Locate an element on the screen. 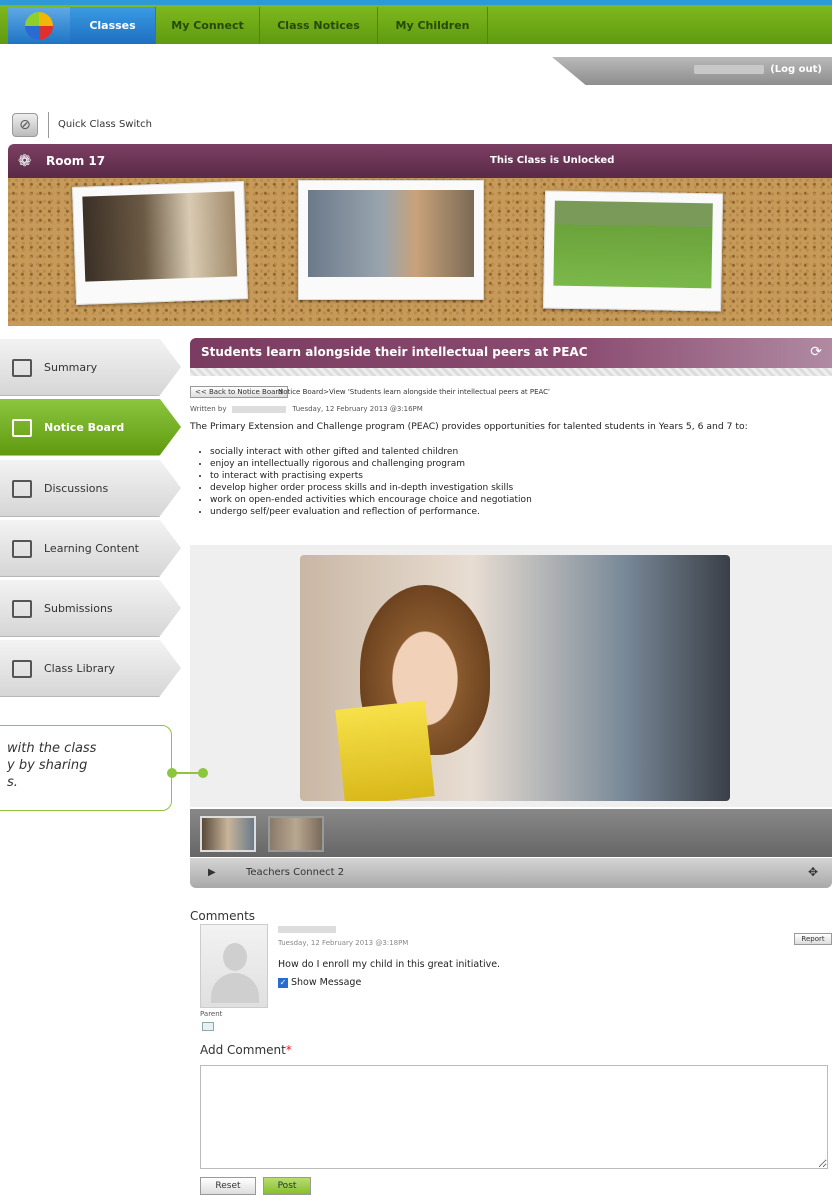  sidebar-item-summary: Summary is located at coordinates (90, 367).